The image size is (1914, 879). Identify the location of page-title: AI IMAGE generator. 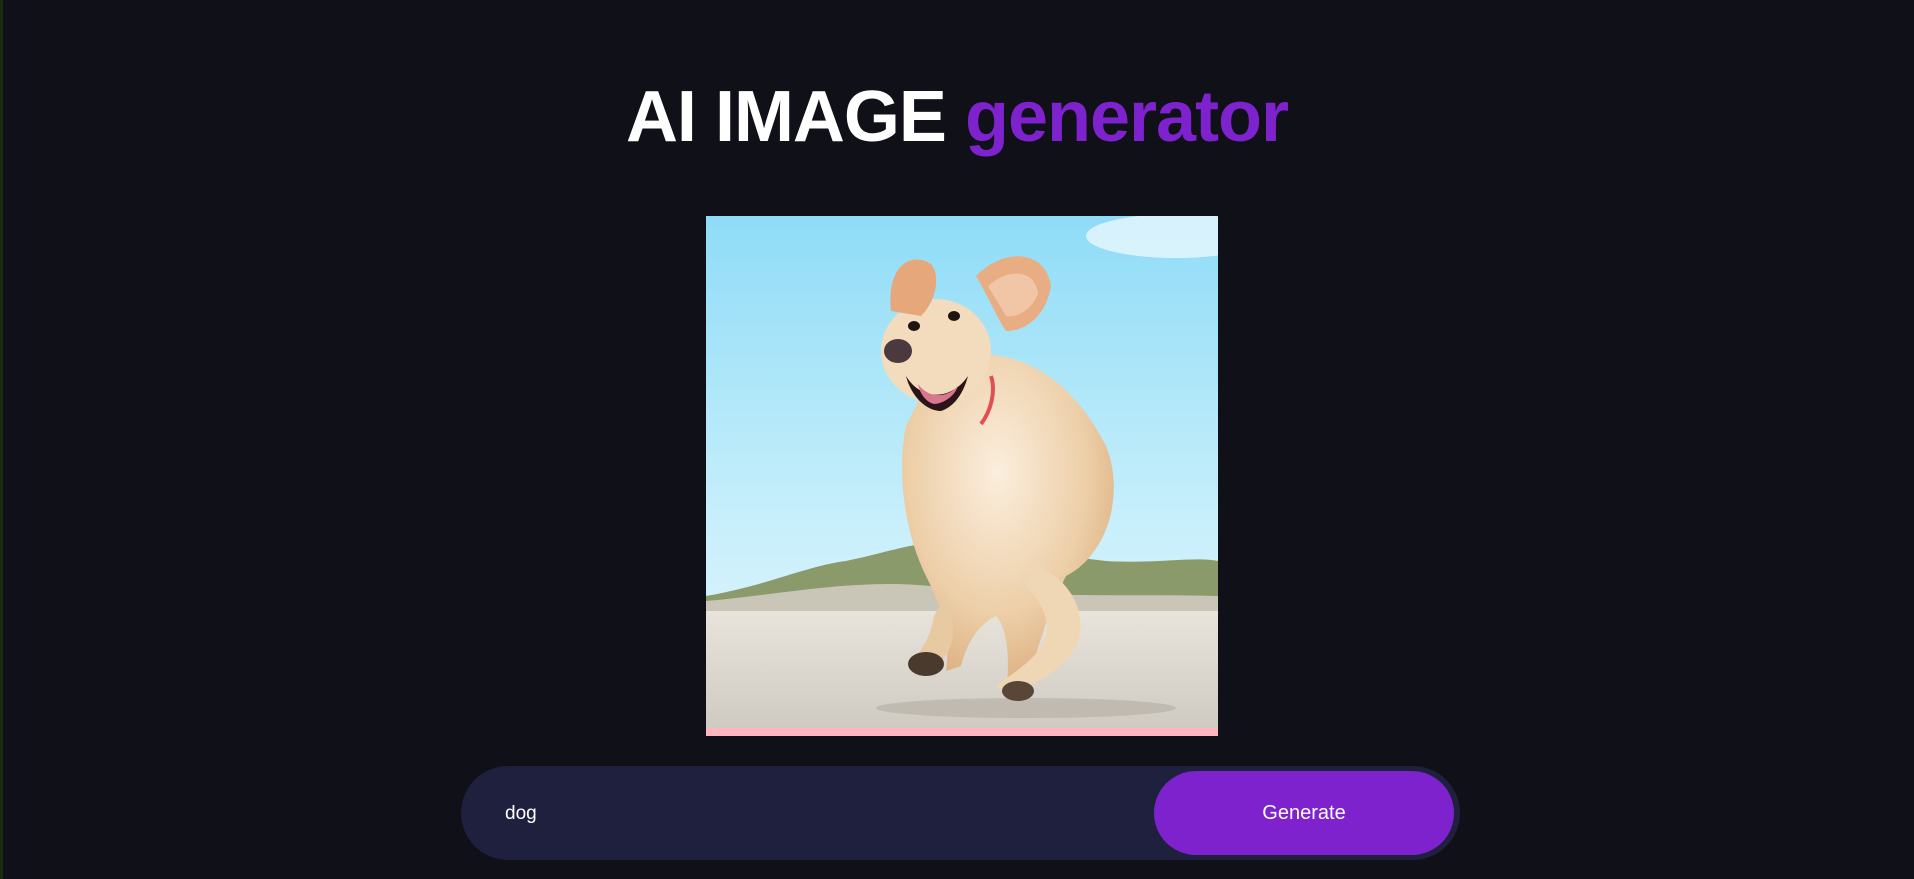
(957, 117).